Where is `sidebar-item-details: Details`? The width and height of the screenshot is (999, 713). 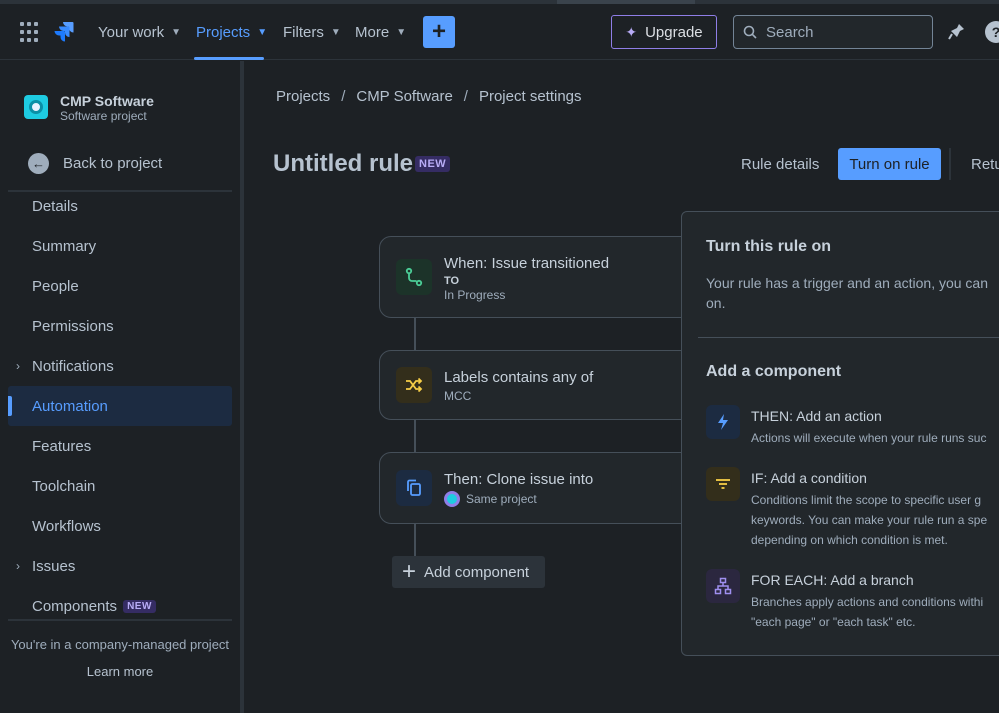
sidebar-item-details: Details is located at coordinates (120, 206).